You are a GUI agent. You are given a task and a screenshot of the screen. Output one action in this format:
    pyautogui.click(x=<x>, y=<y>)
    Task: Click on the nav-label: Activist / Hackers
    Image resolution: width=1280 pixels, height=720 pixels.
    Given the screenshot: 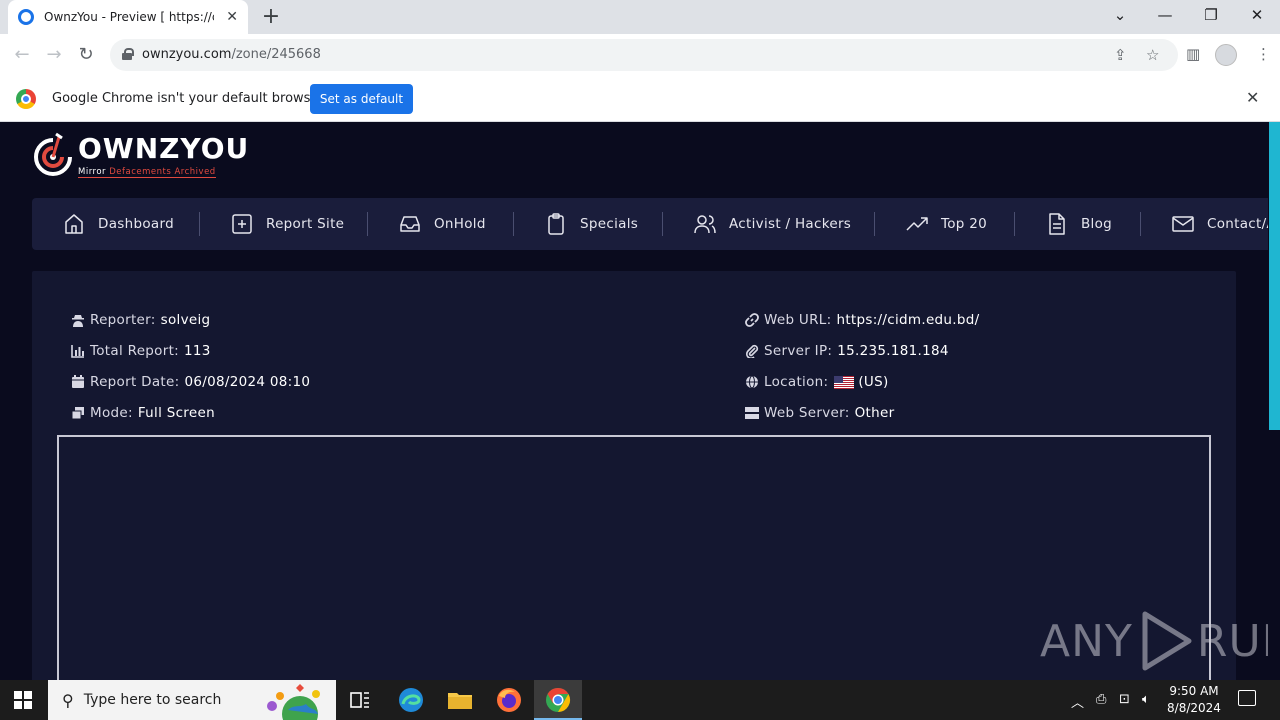 What is the action you would take?
    pyautogui.click(x=790, y=224)
    